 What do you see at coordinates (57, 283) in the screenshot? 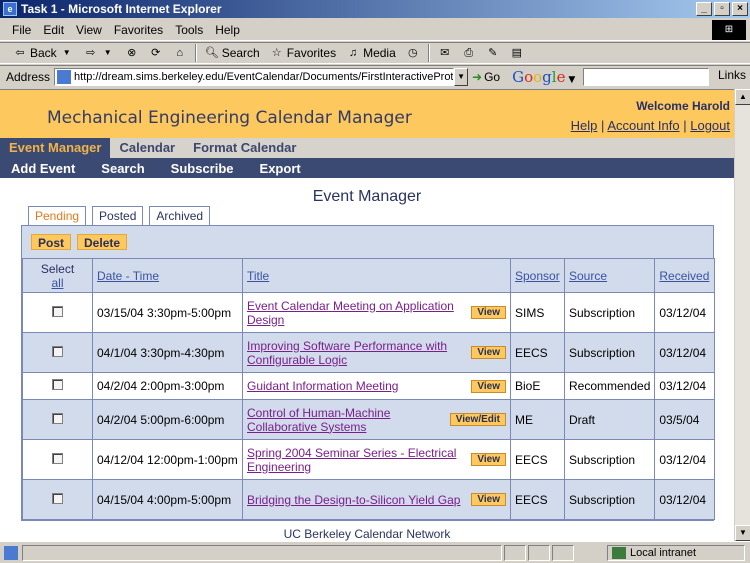
I see `select-all-link: all` at bounding box center [57, 283].